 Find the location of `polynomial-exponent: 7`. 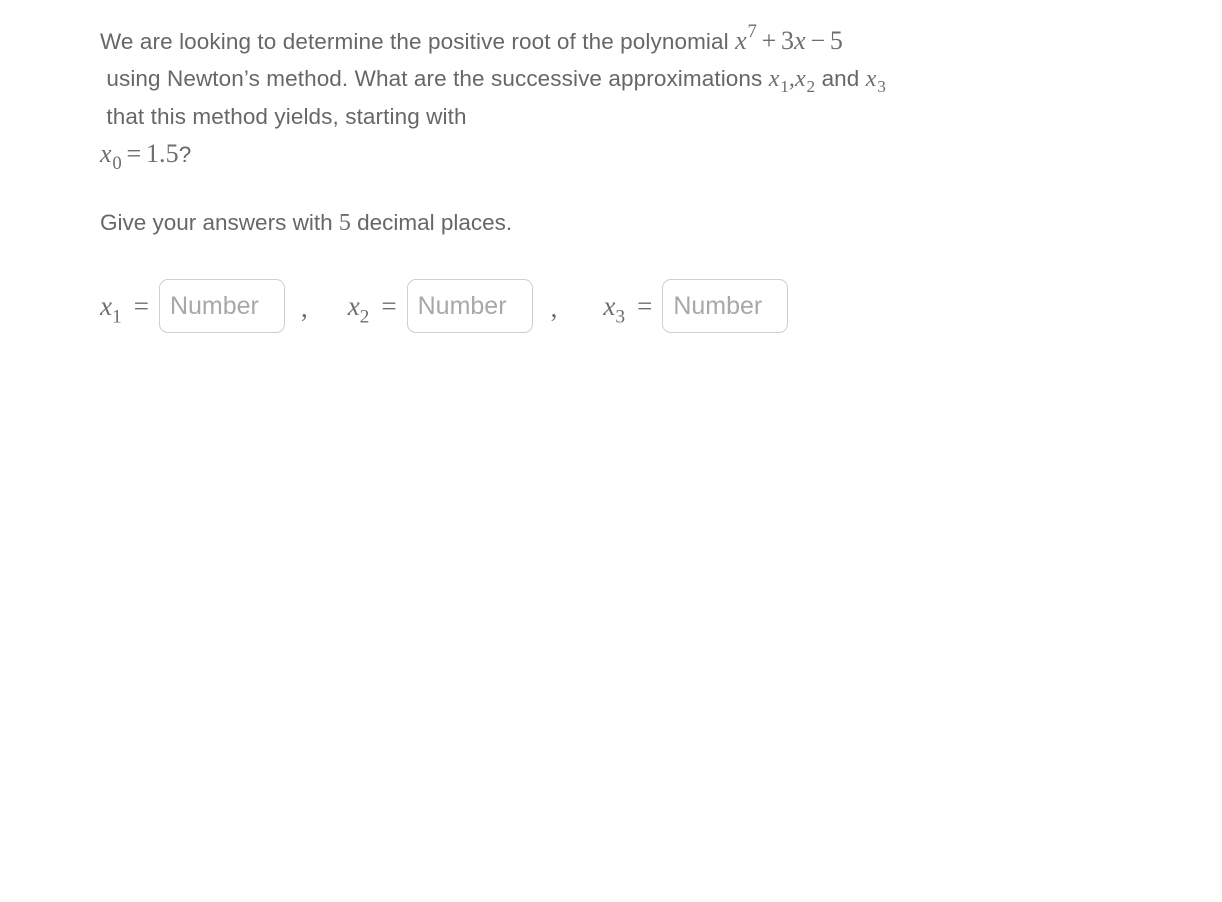

polynomial-exponent: 7 is located at coordinates (752, 32).